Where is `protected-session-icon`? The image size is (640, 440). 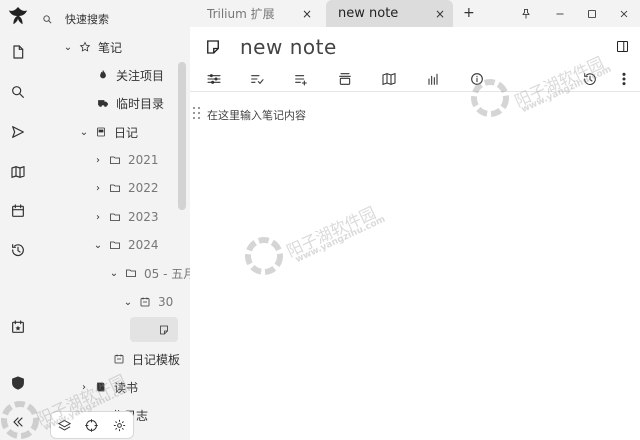
protected-session-icon is located at coordinates (18, 383).